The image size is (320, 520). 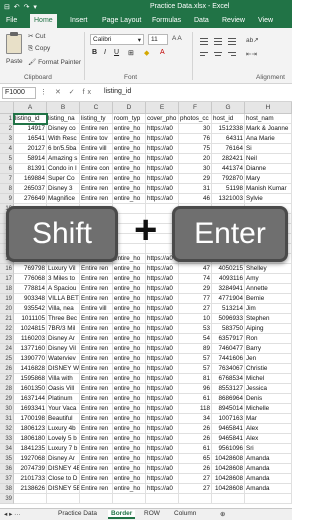 I want to click on row-header: 4, so click(x=7, y=149).